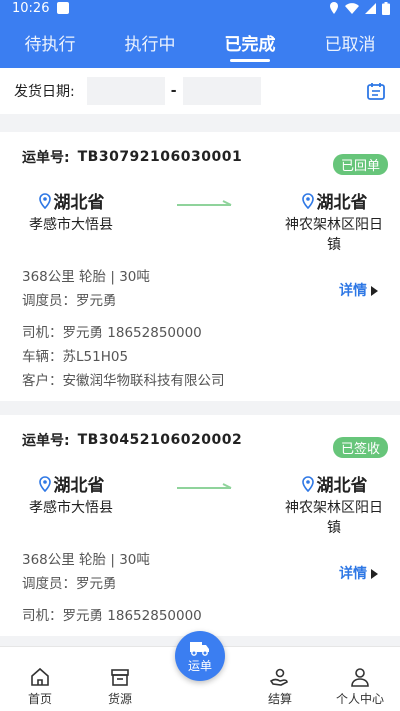 The width and height of the screenshot is (400, 711). What do you see at coordinates (120, 677) in the screenshot?
I see `box-icon` at bounding box center [120, 677].